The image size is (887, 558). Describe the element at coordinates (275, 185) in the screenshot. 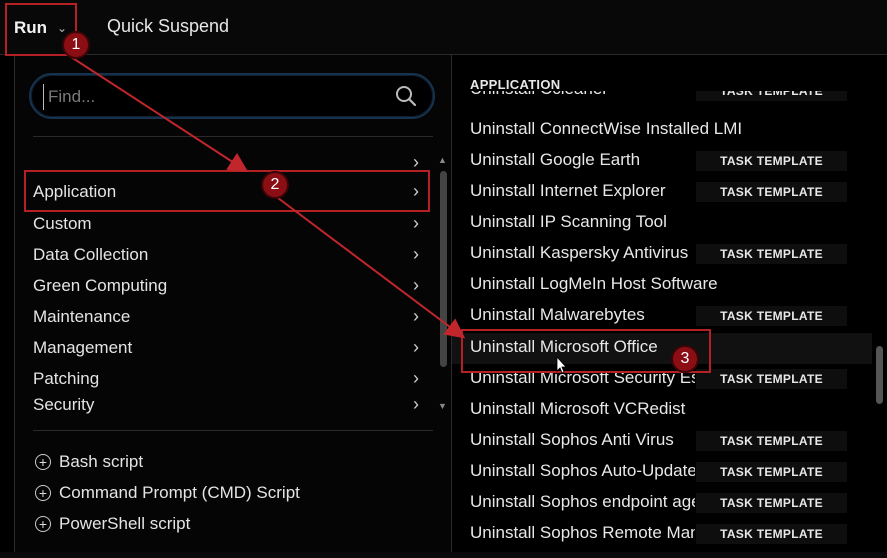

I see `step-badge-2: 2` at that location.